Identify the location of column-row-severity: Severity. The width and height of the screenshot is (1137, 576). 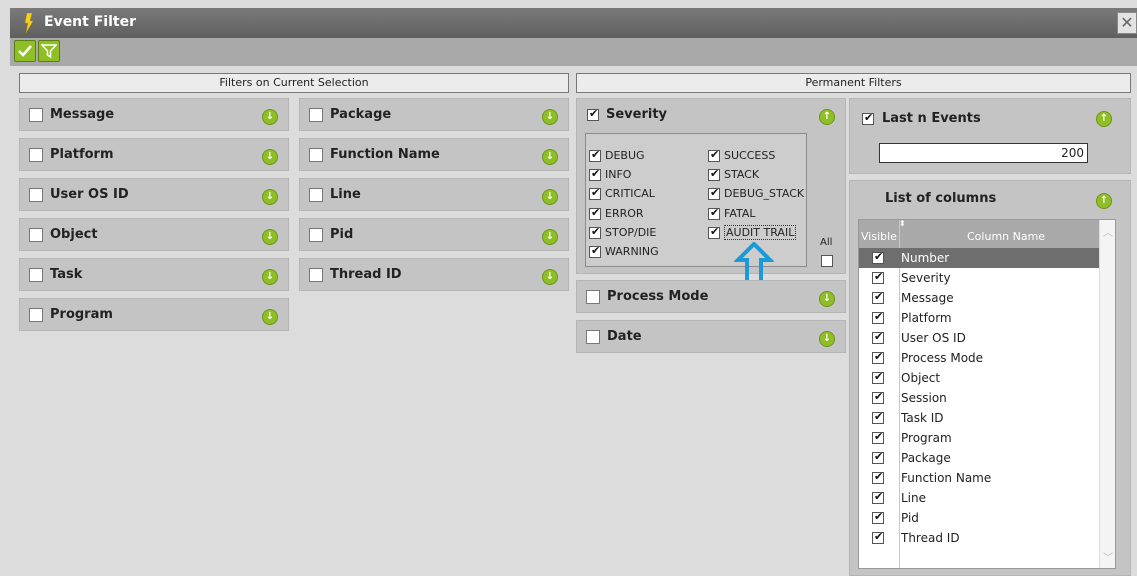
(979, 278).